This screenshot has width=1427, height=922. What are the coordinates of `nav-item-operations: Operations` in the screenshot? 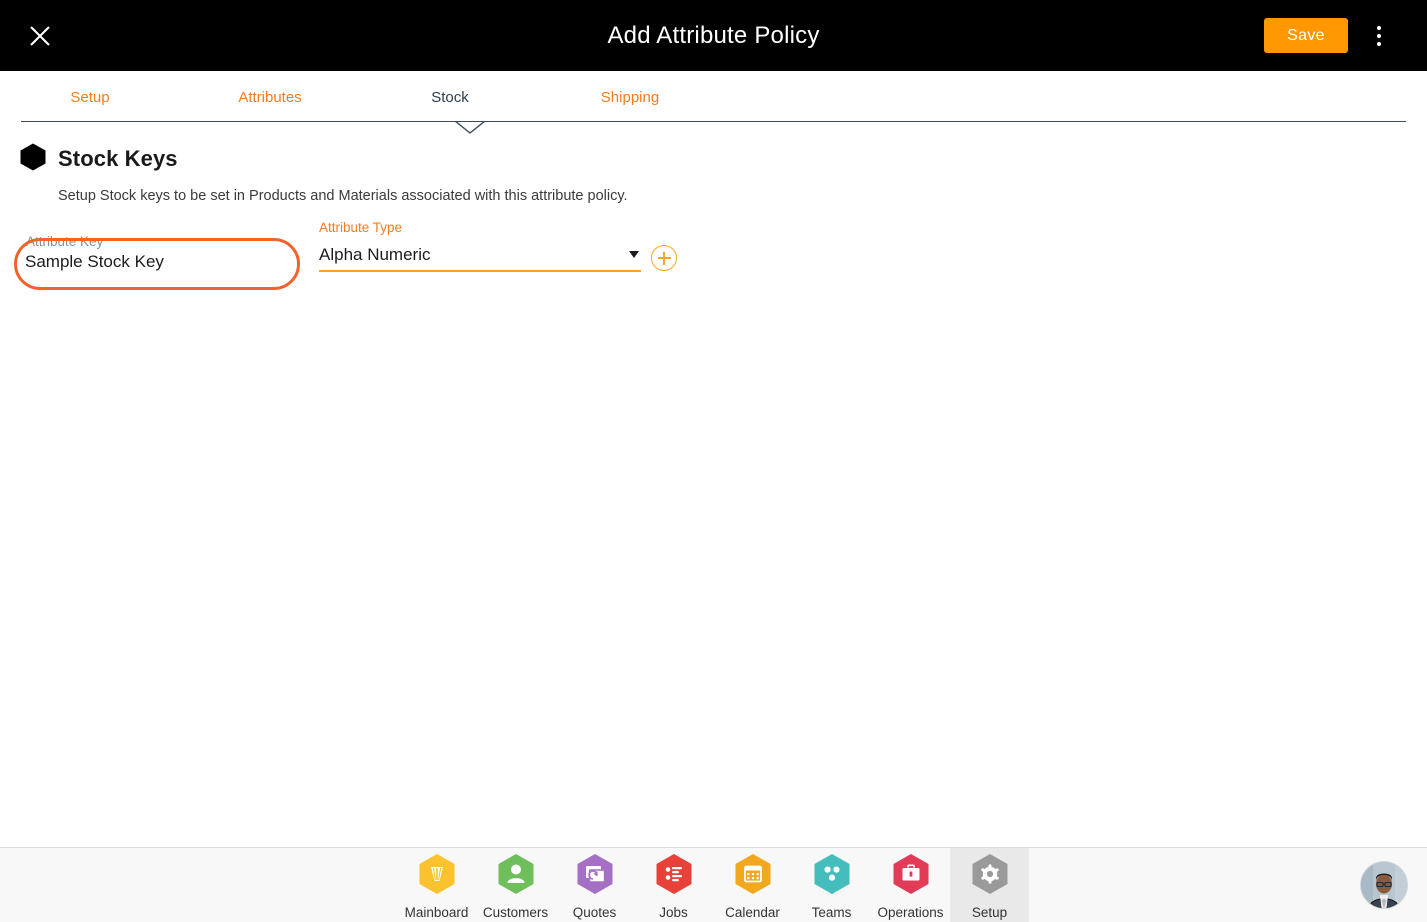 It's located at (910, 885).